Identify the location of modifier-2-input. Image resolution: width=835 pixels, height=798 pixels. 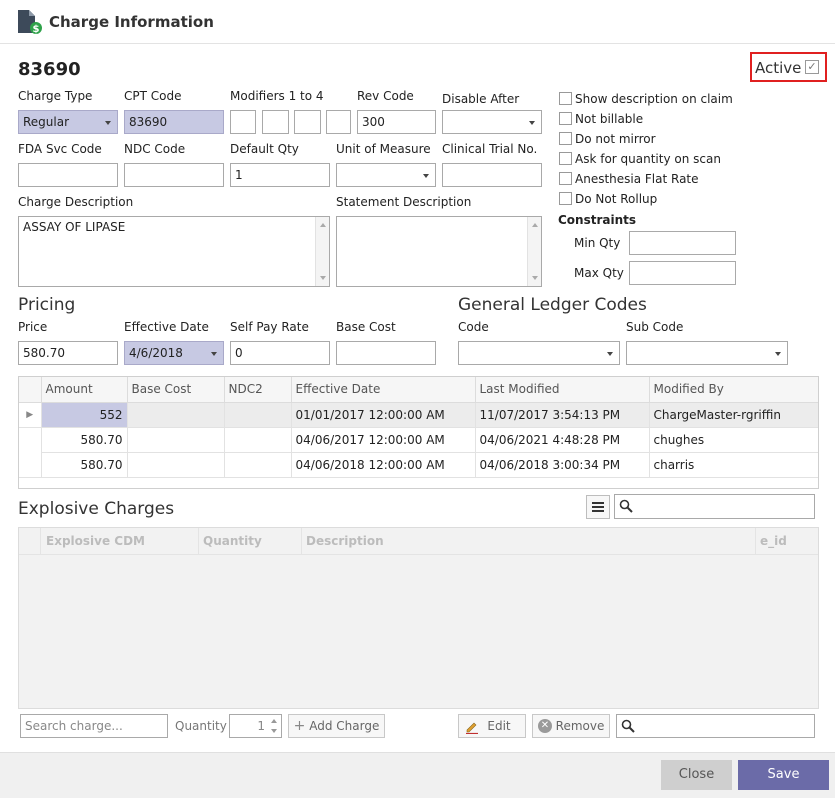
(275, 122).